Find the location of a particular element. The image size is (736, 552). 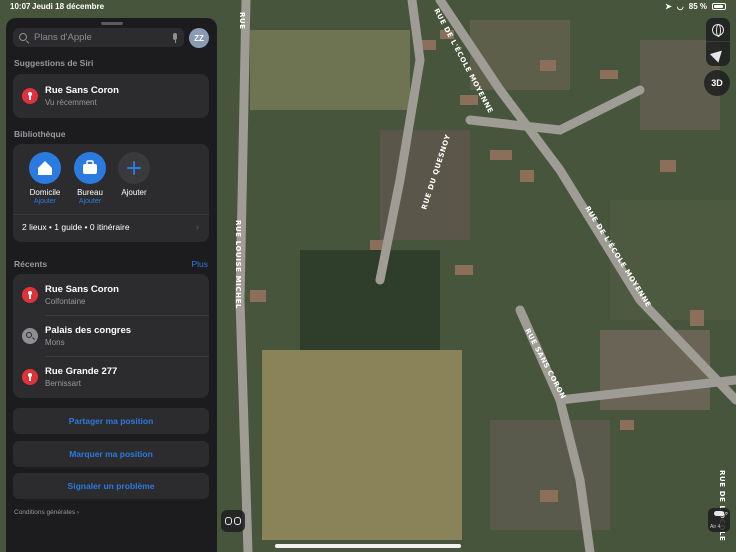

tree-patch is located at coordinates (370, 300).